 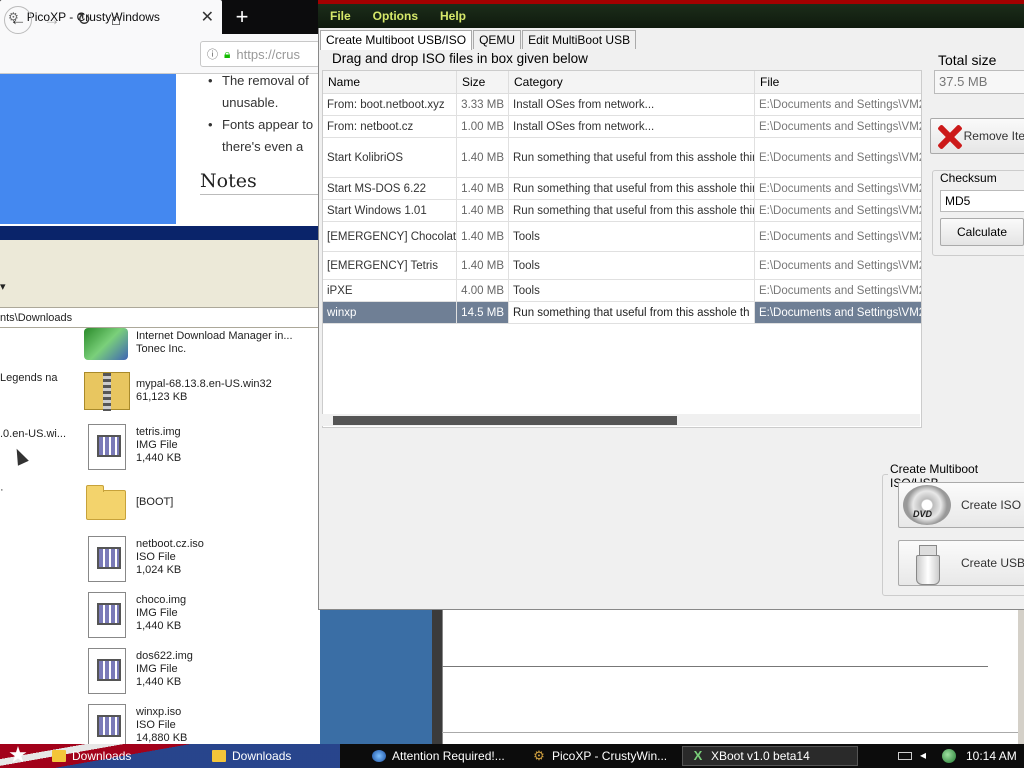 What do you see at coordinates (116, 20) in the screenshot?
I see `home-icon: ⌂` at bounding box center [116, 20].